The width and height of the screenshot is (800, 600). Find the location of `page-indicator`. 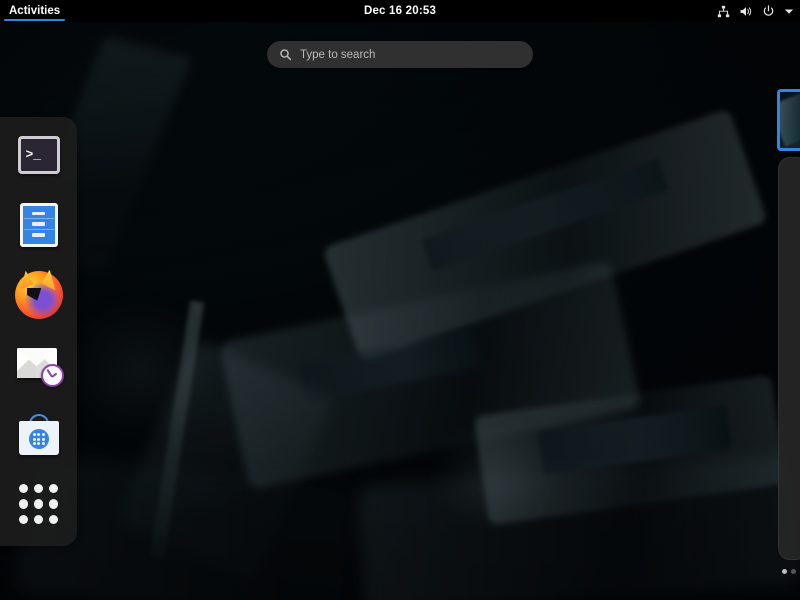

page-indicator is located at coordinates (791, 571).